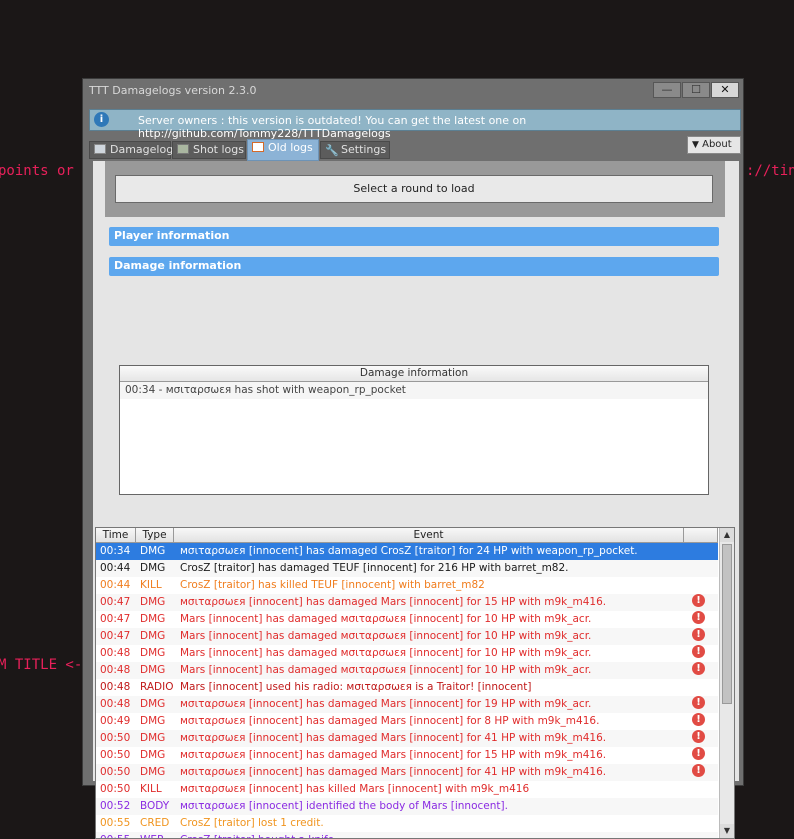 The image size is (794, 839). I want to click on window-title: TTT Damagelogs version 2.3.0, so click(173, 90).